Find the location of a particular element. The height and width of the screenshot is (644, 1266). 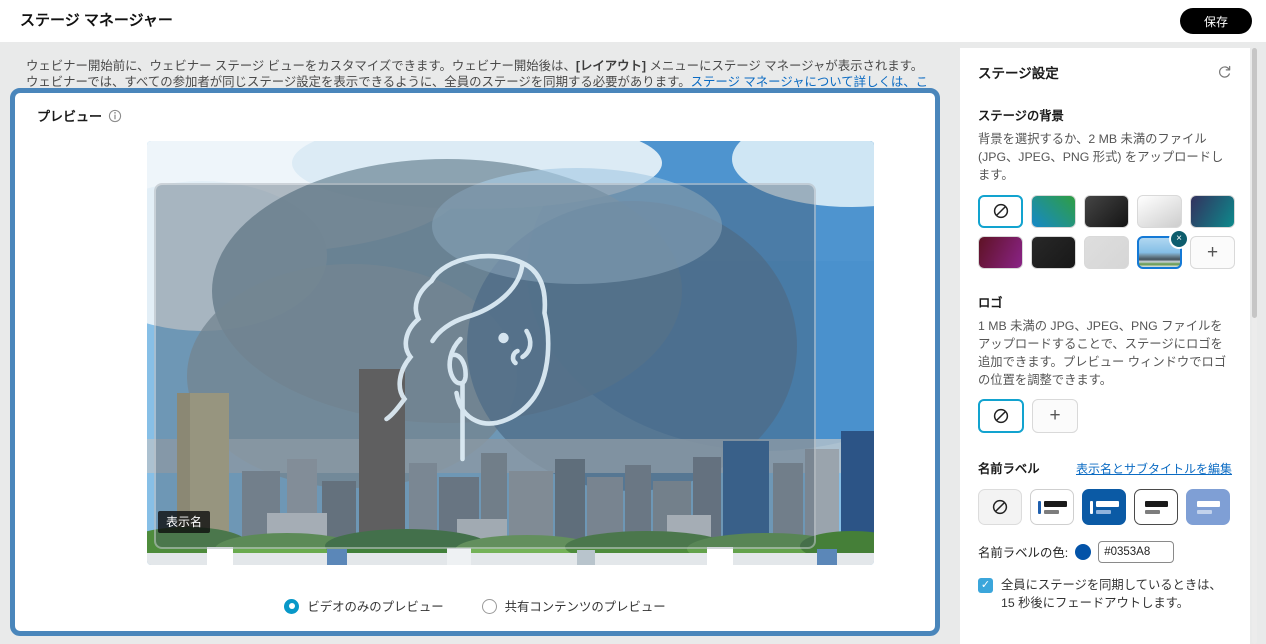

name-label-style-outline-dark is located at coordinates (1156, 507).